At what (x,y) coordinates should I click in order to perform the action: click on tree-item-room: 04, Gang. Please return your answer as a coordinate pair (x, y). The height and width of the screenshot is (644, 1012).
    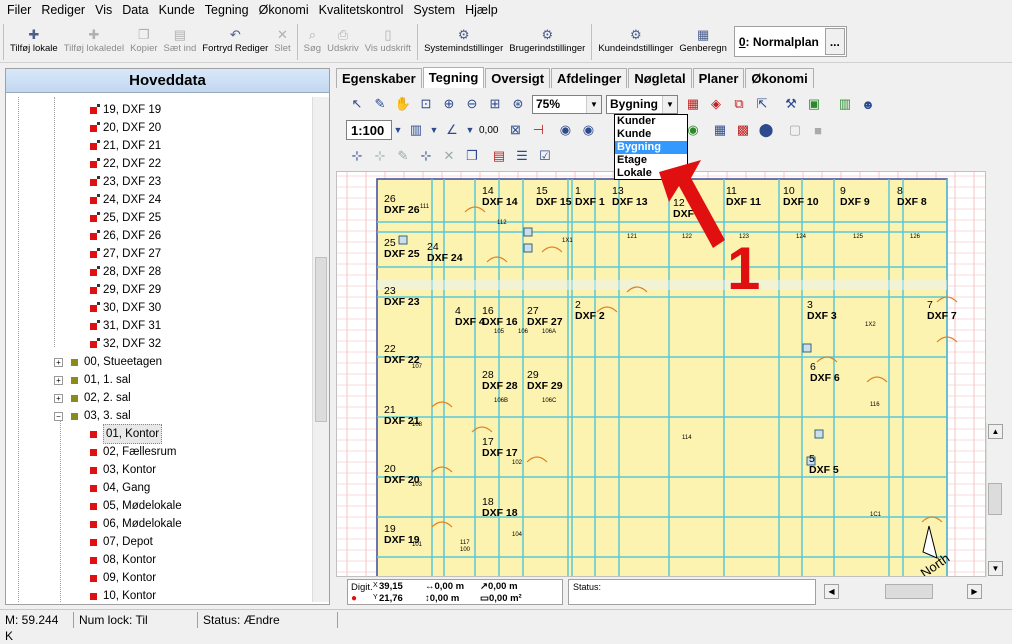
    Looking at the image, I should click on (120, 488).